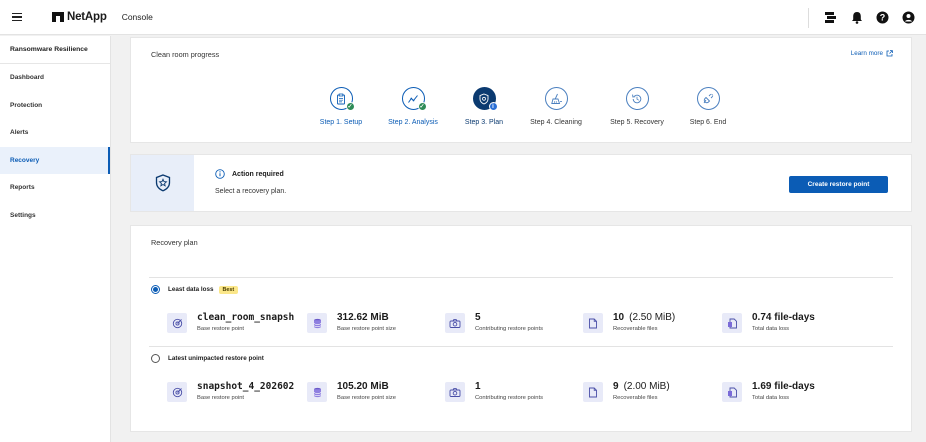  Describe the element at coordinates (484, 98) in the screenshot. I see `shield-icon` at that location.